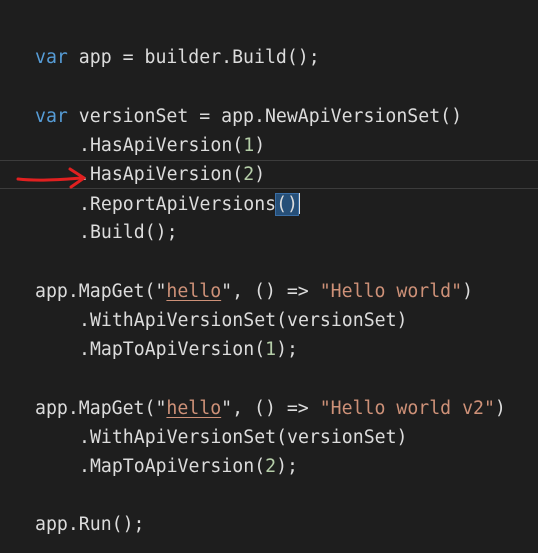 The image size is (538, 553). Describe the element at coordinates (271, 349) in the screenshot. I see `number-literal: 1` at that location.